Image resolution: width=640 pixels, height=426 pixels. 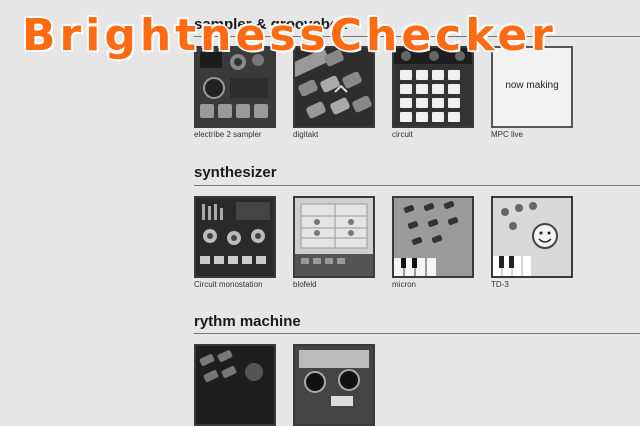 I want to click on tile-caption: Circuit monostation, so click(x=228, y=284).